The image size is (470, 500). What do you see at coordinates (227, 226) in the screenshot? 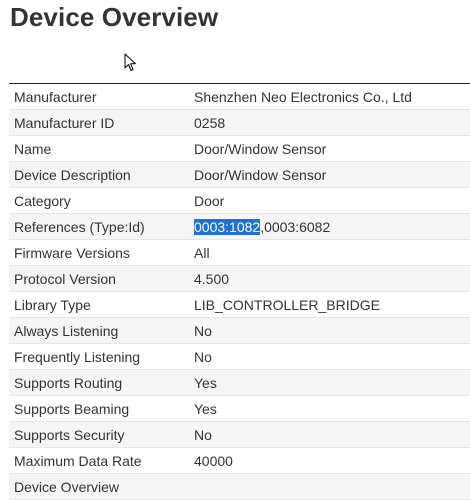
I see `selected-text: 0003:1082` at bounding box center [227, 226].